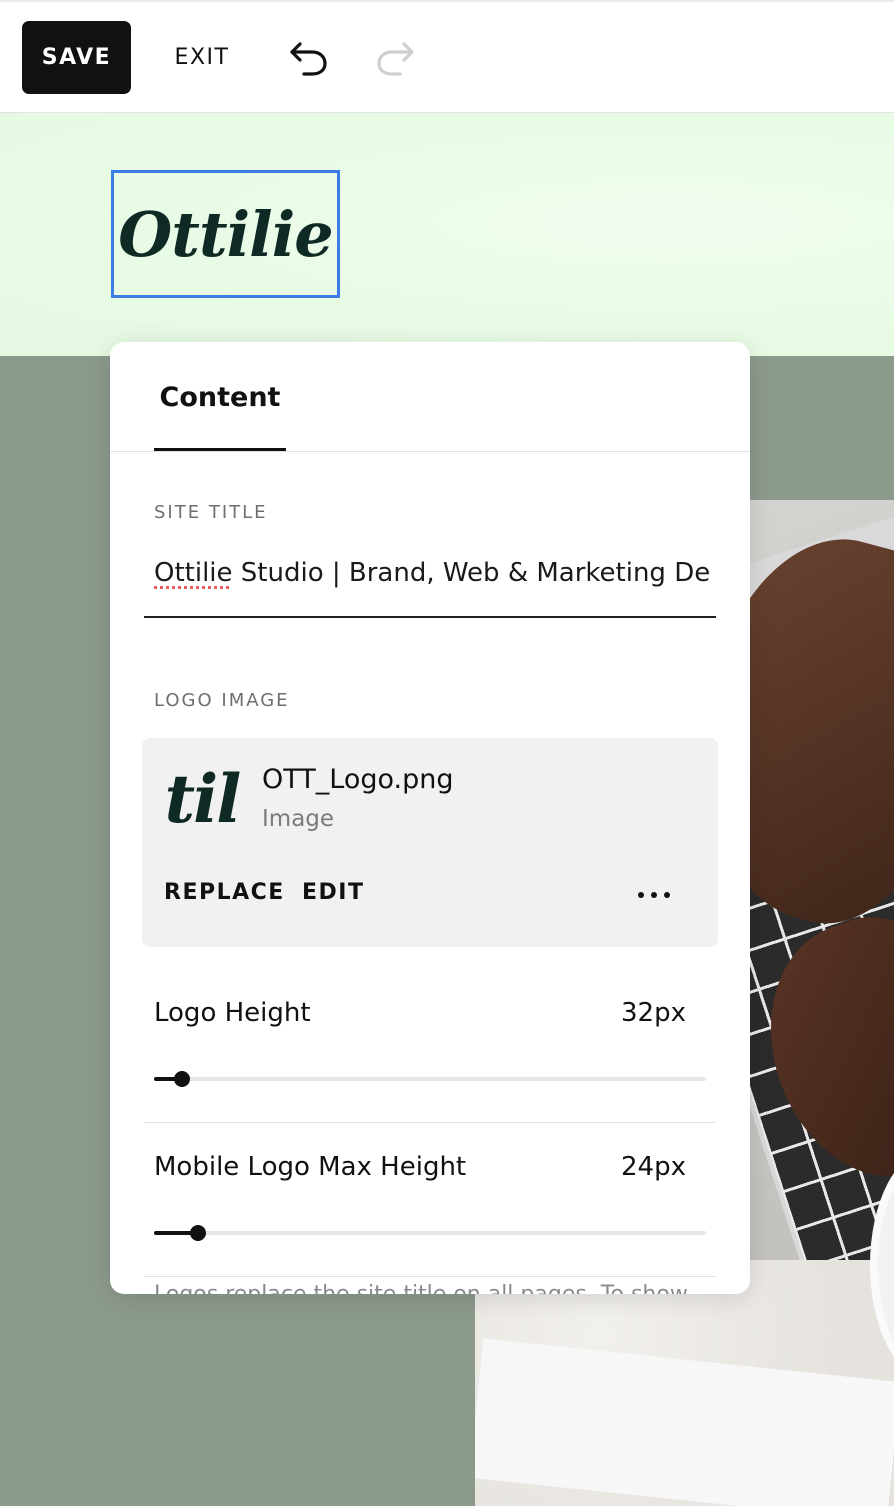 The width and height of the screenshot is (894, 1506). I want to click on tab-divider, so click(430, 451).